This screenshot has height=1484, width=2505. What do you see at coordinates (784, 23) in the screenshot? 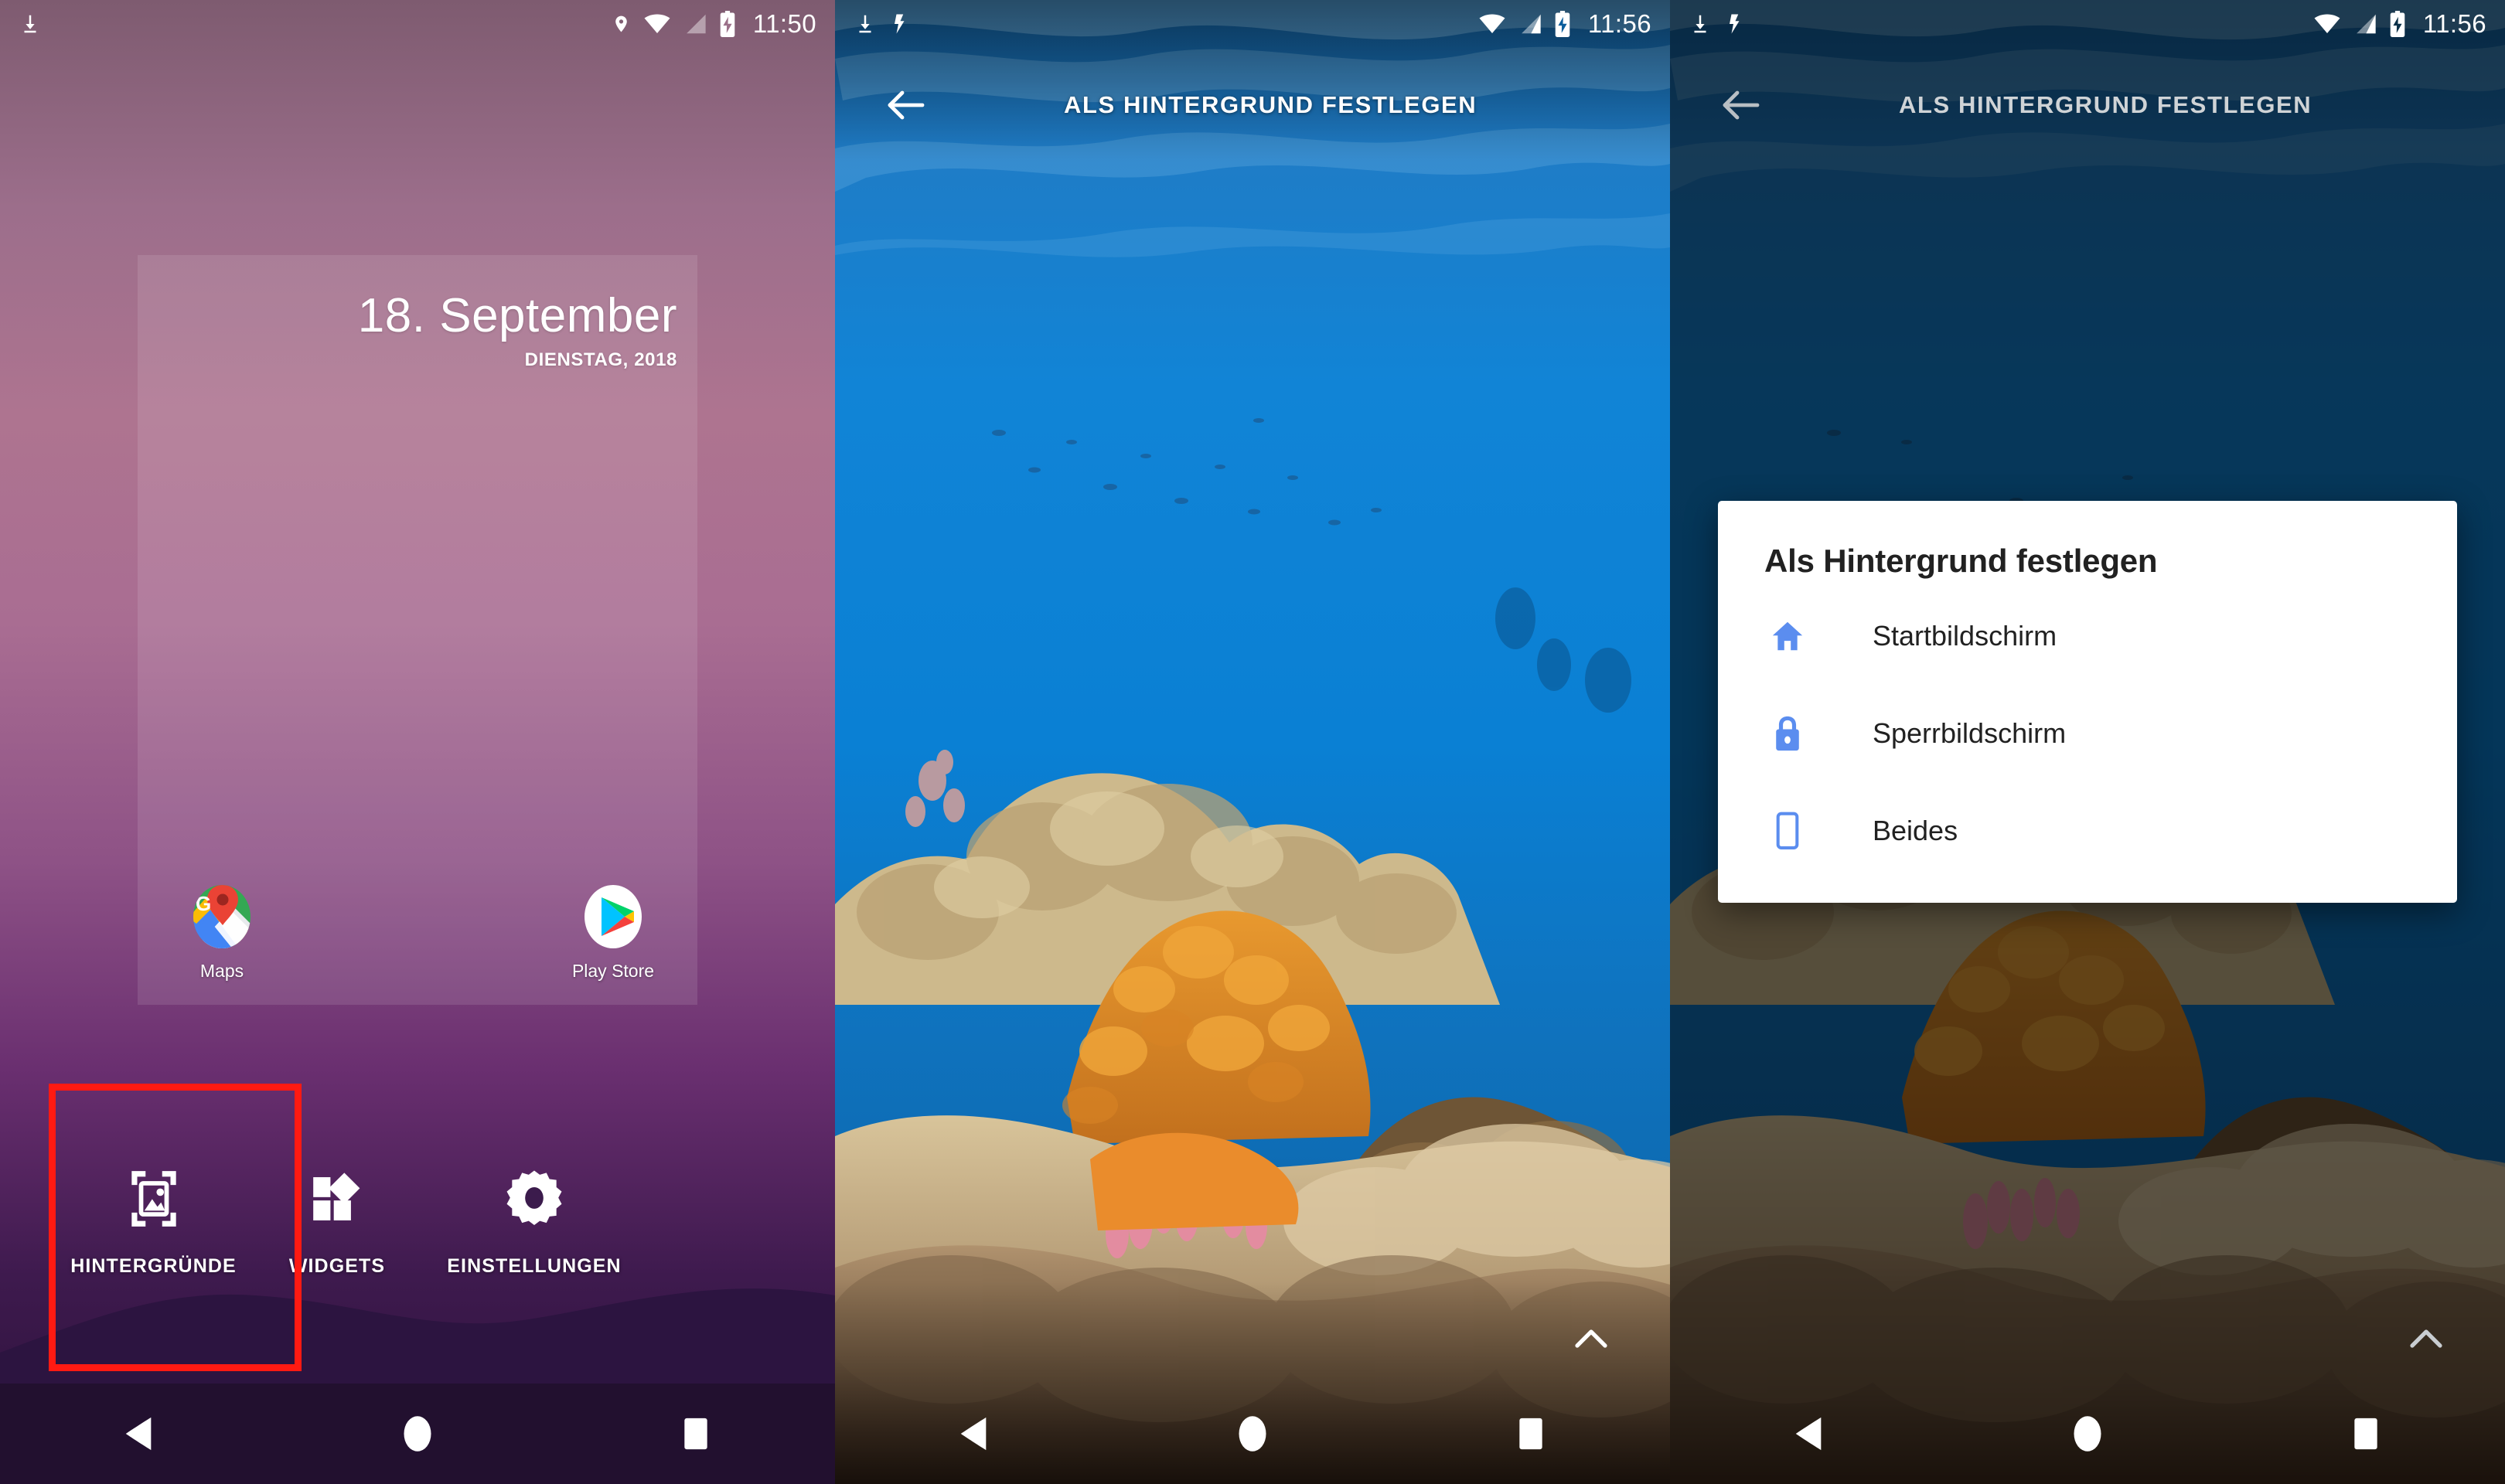
I see `status-bar-clock: 11:50` at bounding box center [784, 23].